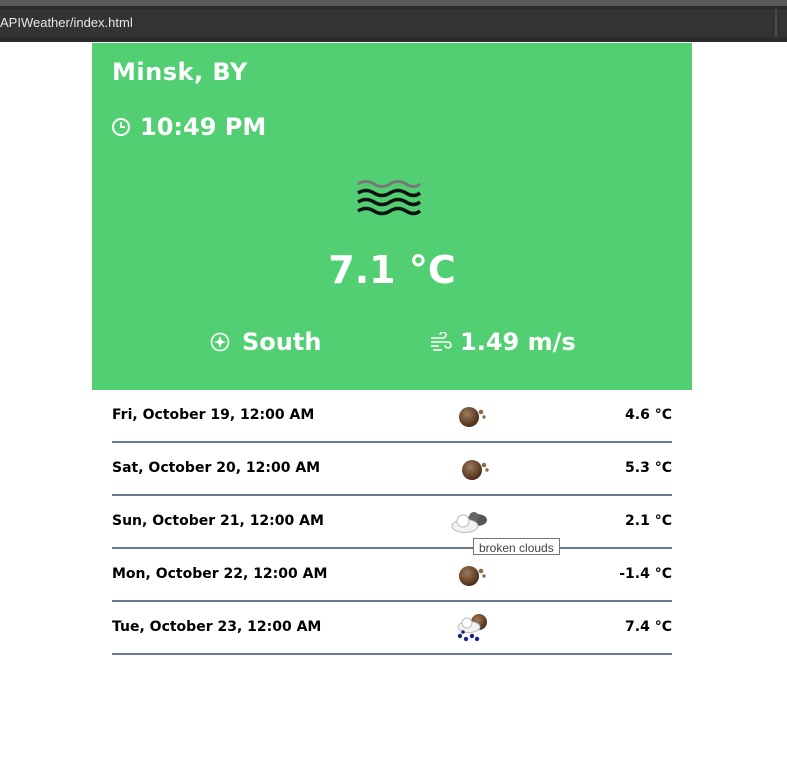 The image size is (787, 766). I want to click on forecast-date: Fri, October 19, 12:00 AM, so click(213, 415).